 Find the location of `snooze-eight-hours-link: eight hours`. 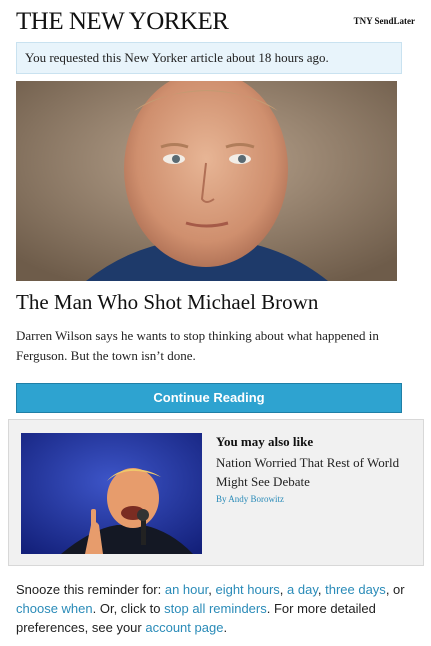

snooze-eight-hours-link: eight hours is located at coordinates (247, 589).